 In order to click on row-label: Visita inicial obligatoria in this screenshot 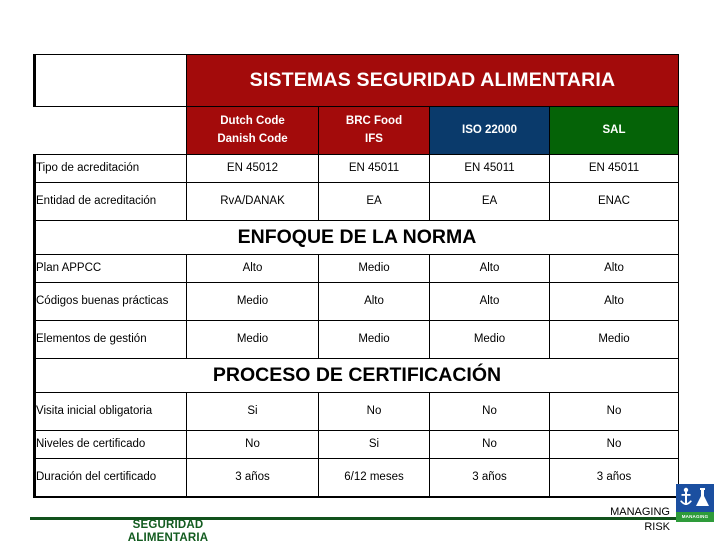, I will do `click(110, 411)`.